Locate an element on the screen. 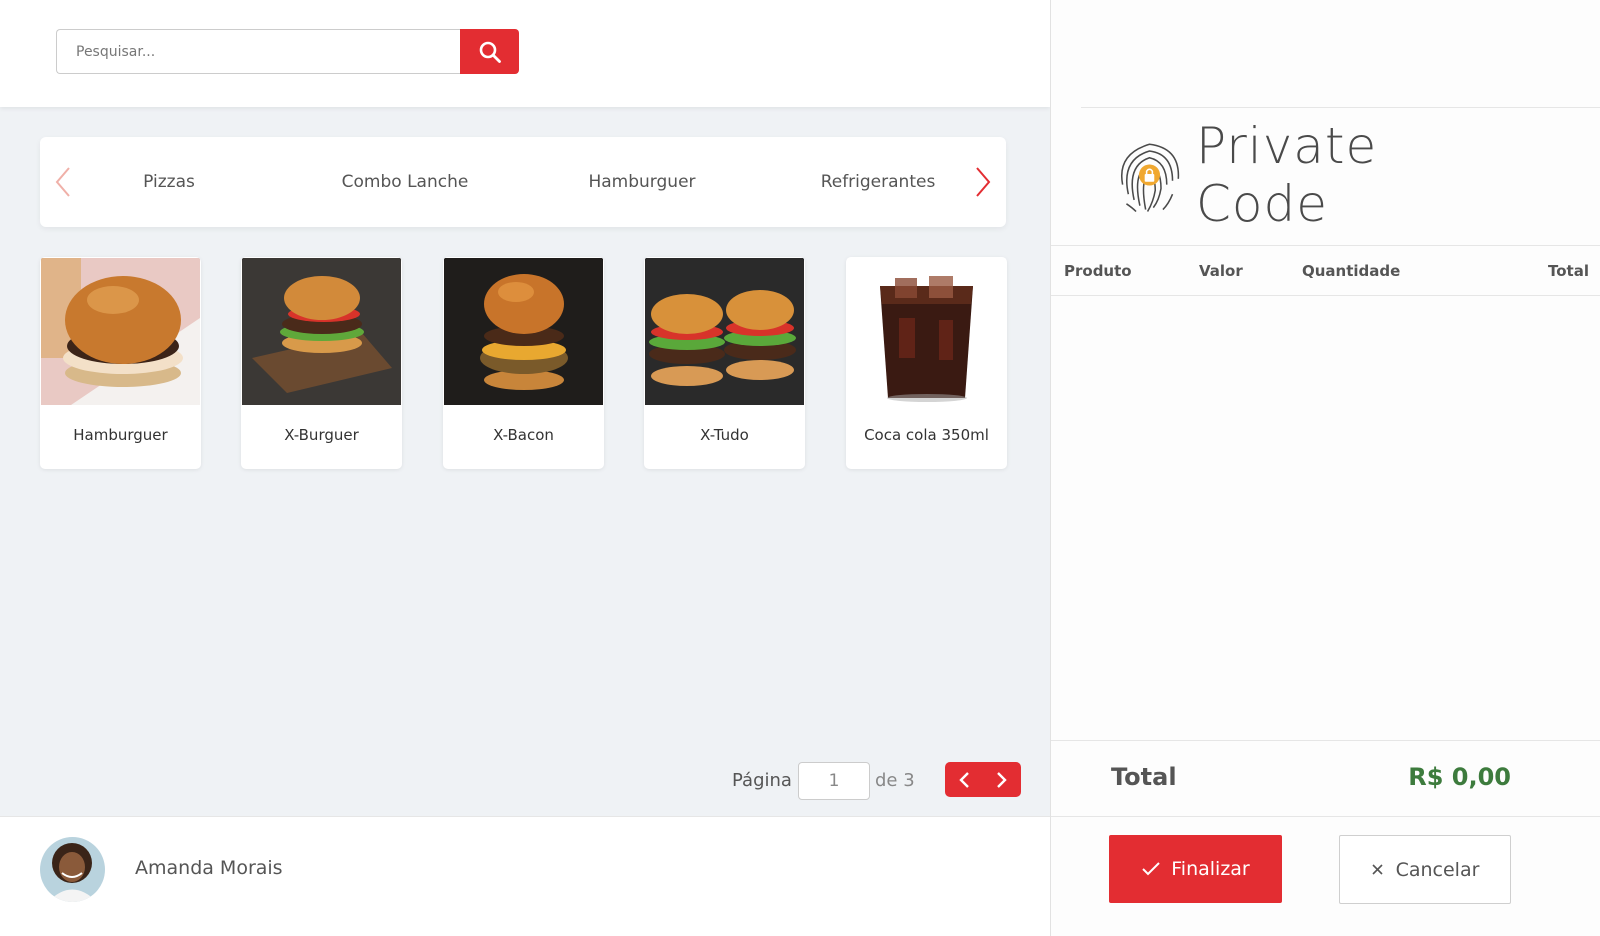 This screenshot has height=936, width=1600. cancel-button: Cancelar is located at coordinates (1425, 869).